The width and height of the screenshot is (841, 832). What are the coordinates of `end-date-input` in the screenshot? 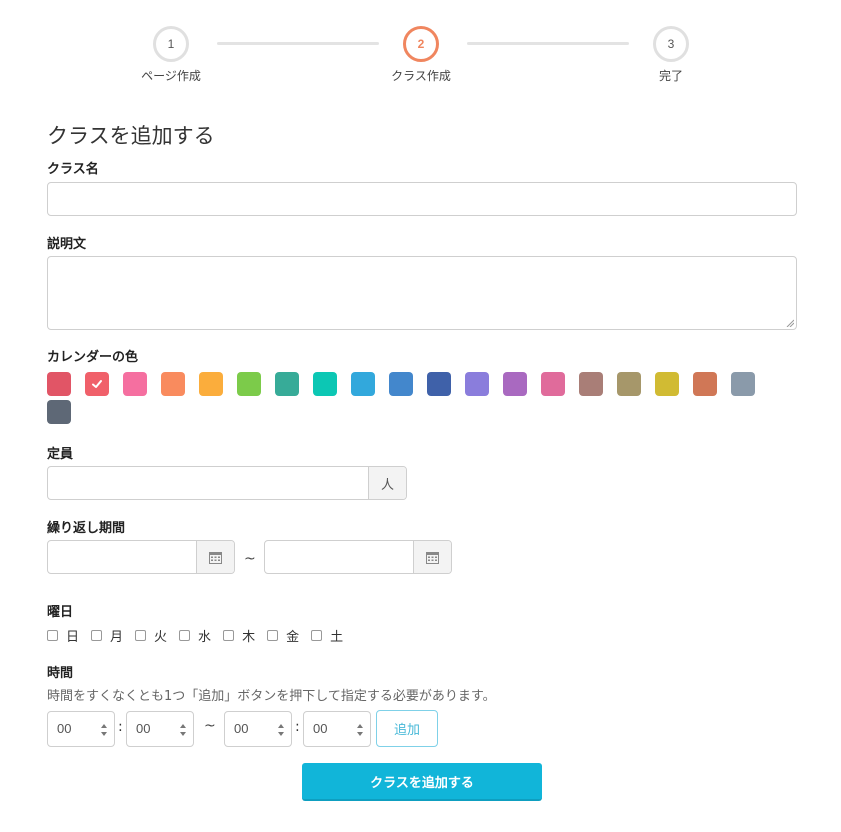 It's located at (339, 557).